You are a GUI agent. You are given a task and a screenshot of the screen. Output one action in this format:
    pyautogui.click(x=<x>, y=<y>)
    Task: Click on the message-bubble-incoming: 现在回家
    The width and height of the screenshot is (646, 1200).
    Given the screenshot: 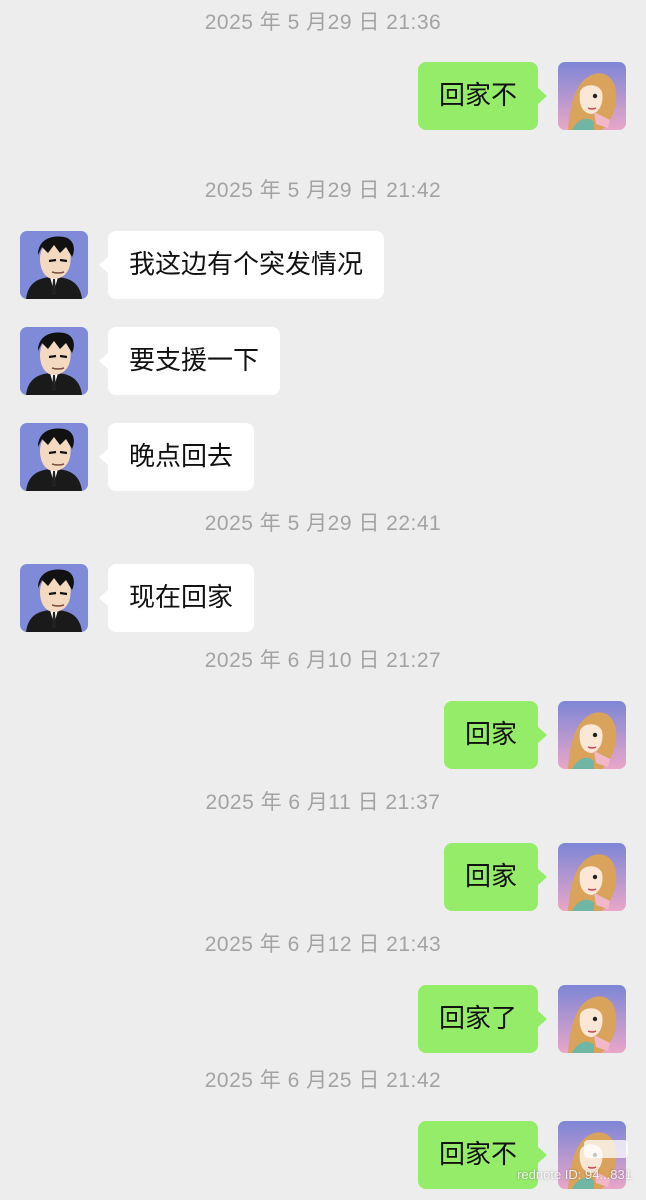 What is the action you would take?
    pyautogui.click(x=176, y=598)
    